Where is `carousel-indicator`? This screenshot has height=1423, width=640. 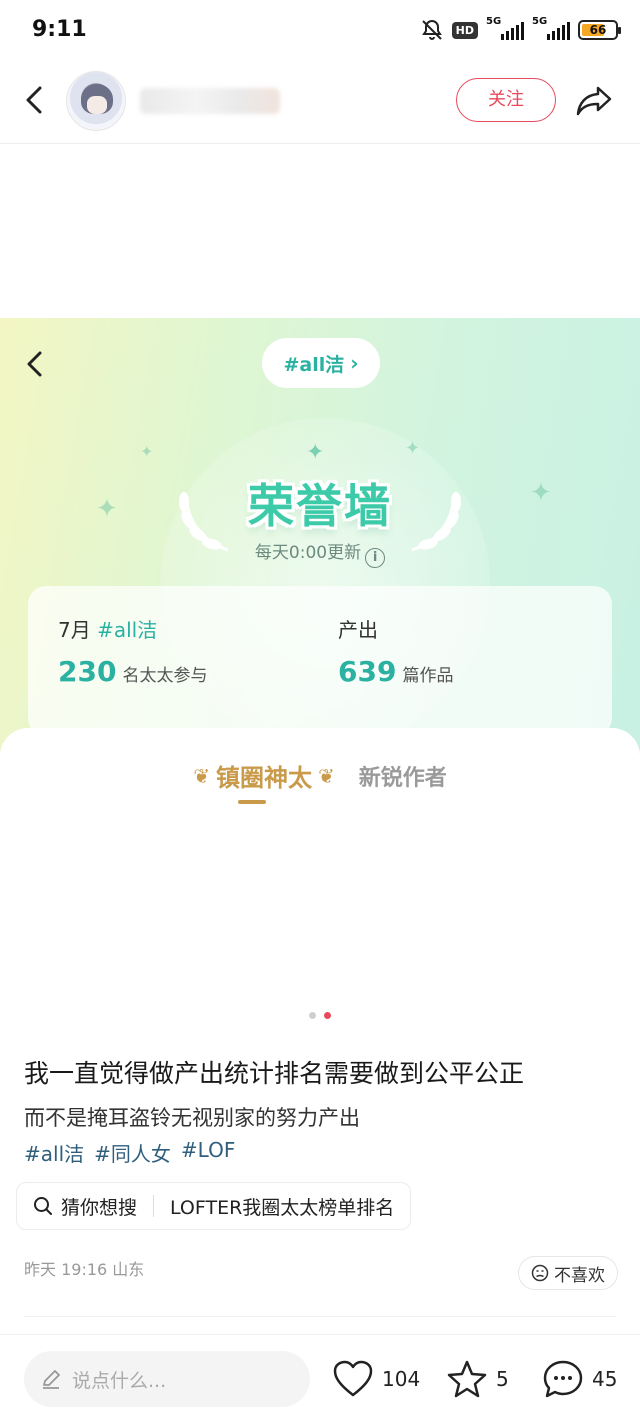 carousel-indicator is located at coordinates (320, 1015).